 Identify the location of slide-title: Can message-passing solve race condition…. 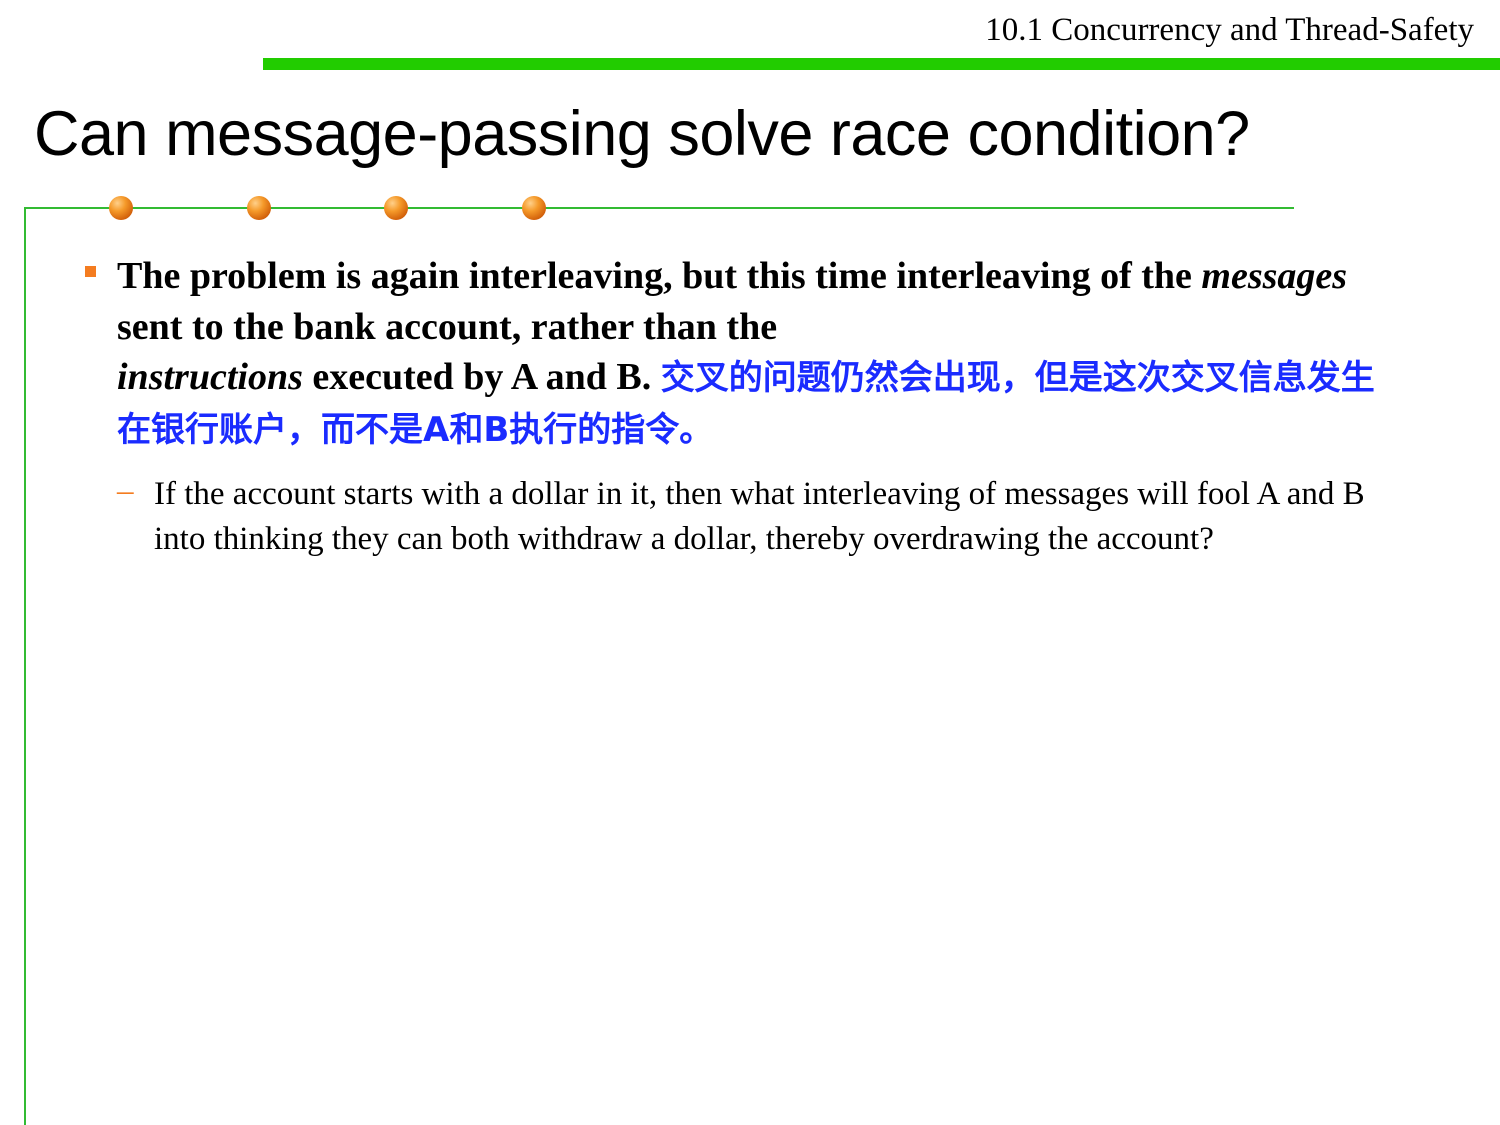
(642, 134).